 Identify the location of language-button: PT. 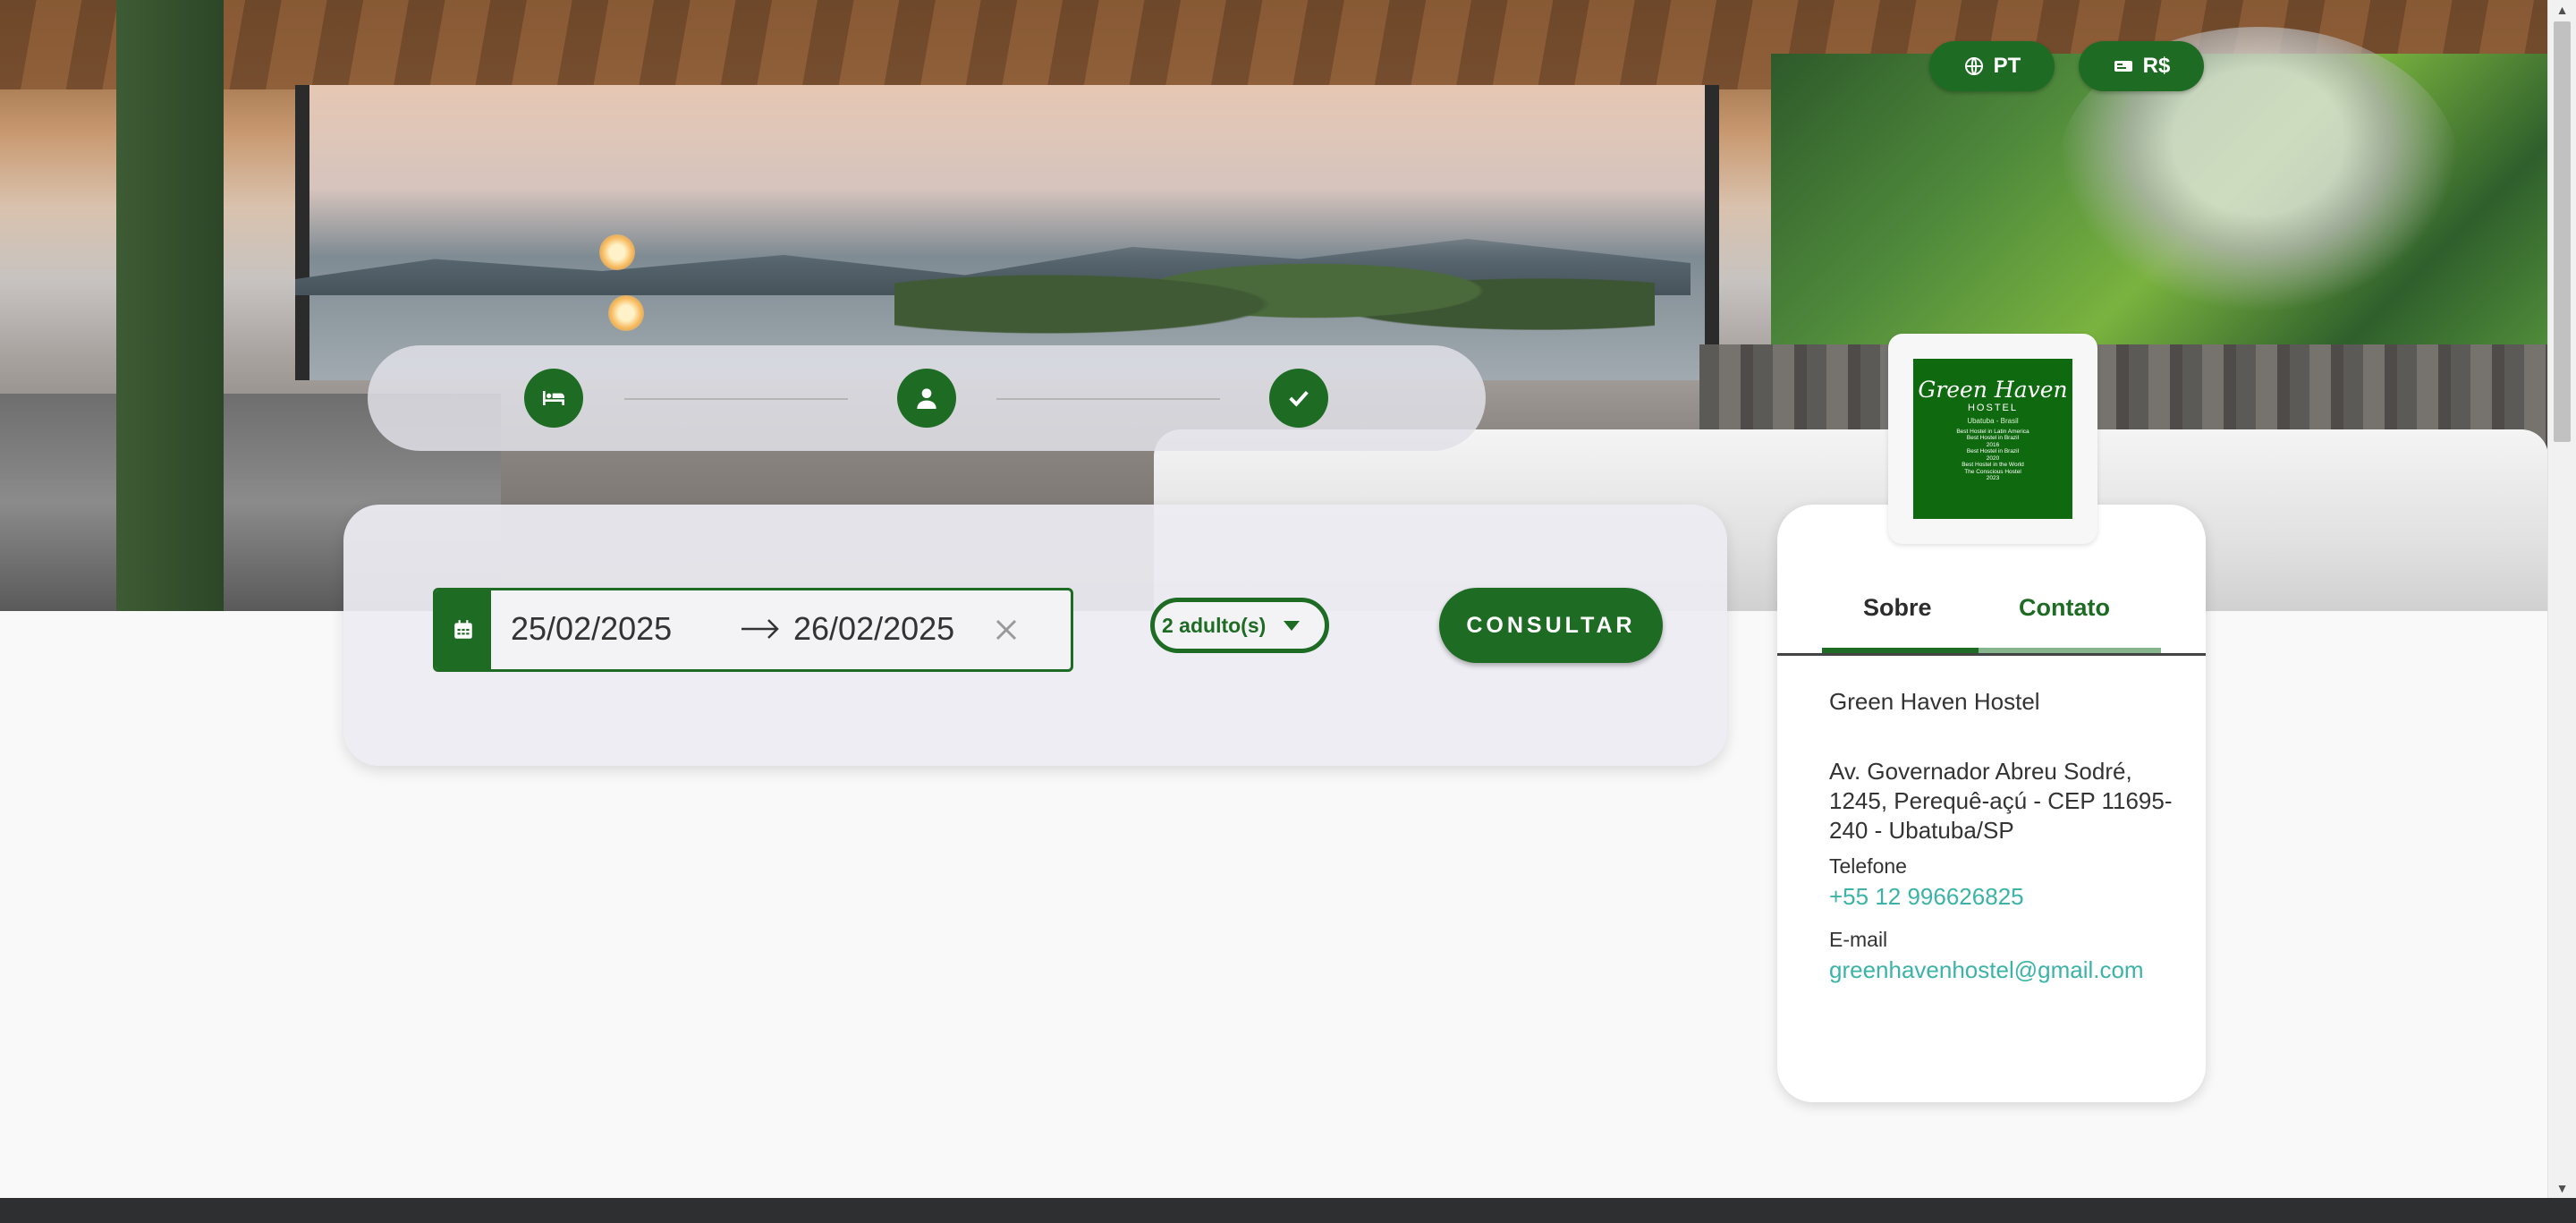
(1992, 66).